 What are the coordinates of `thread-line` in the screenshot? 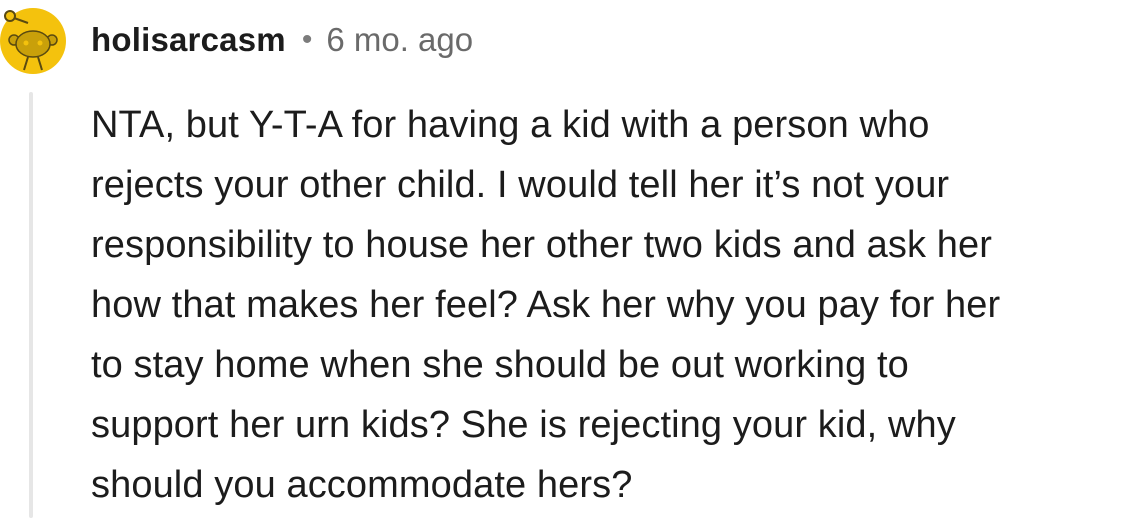 It's located at (31, 305).